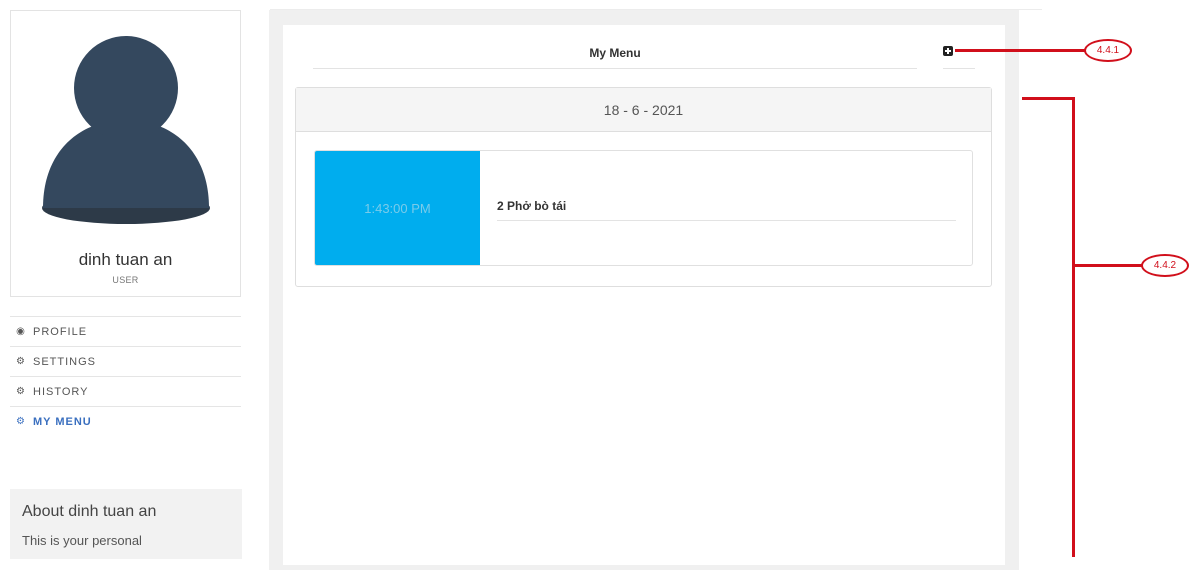 The width and height of the screenshot is (1203, 570). What do you see at coordinates (65, 361) in the screenshot?
I see `nav-item-label: SETTINGS` at bounding box center [65, 361].